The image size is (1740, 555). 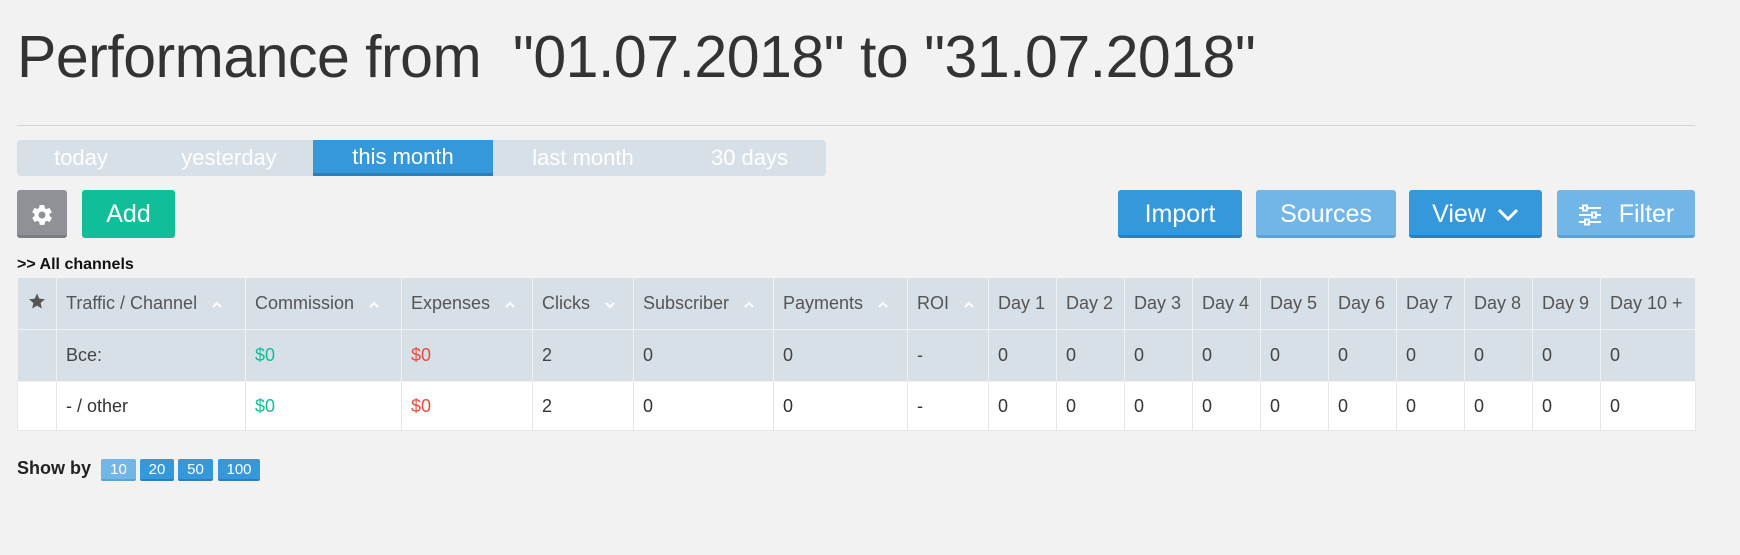 What do you see at coordinates (151, 406) in the screenshot?
I see `cell-traffic-channel: - / other` at bounding box center [151, 406].